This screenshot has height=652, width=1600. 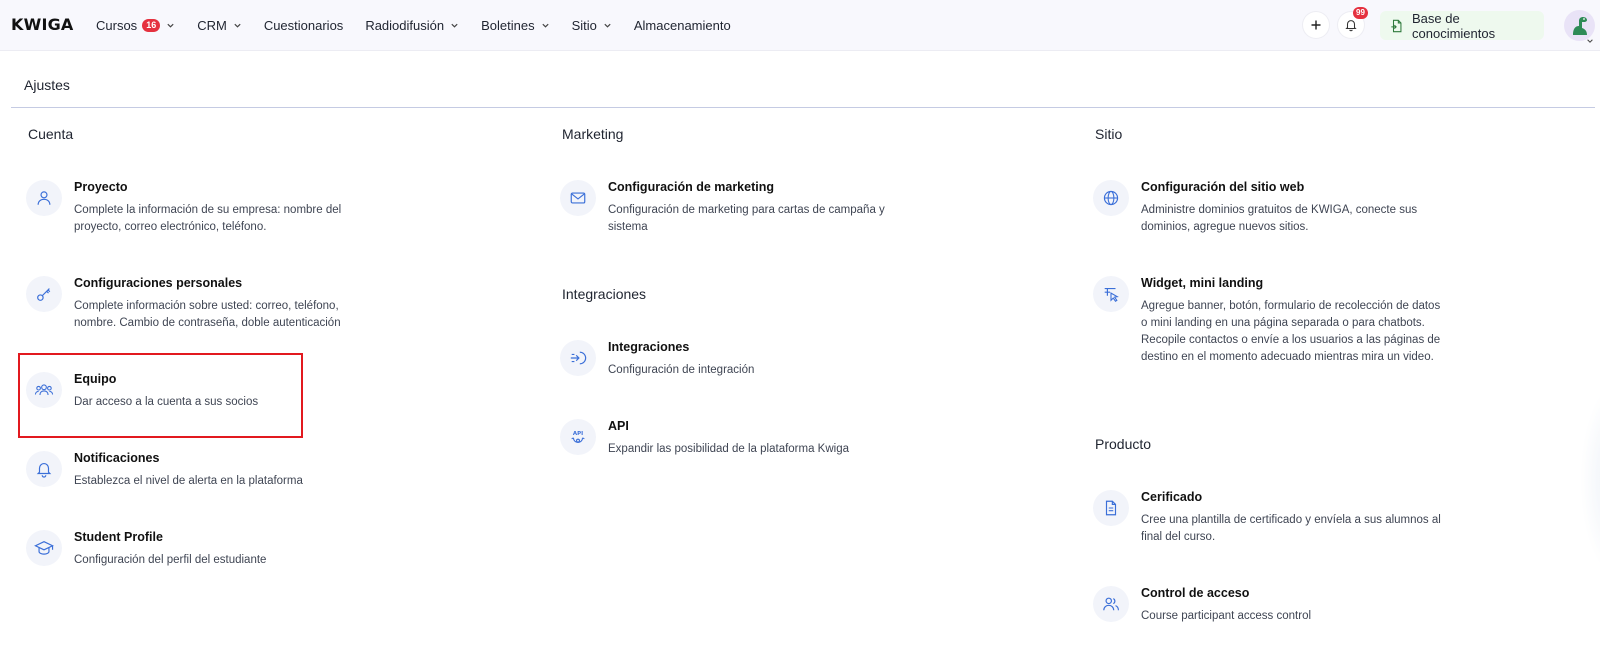 I want to click on mail-icon, so click(x=578, y=198).